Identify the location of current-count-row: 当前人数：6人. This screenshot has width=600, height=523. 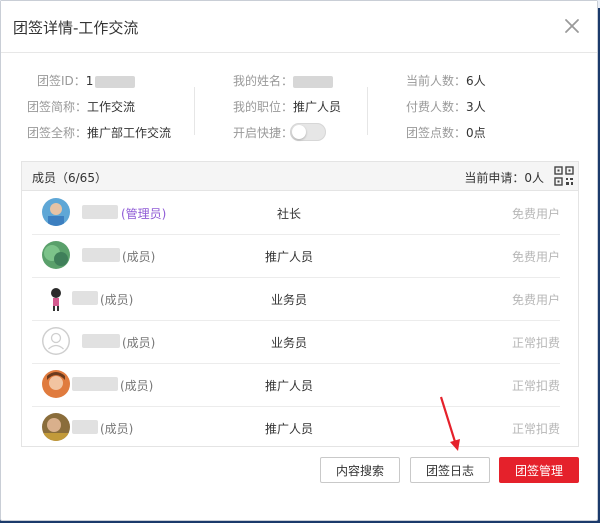
(446, 81).